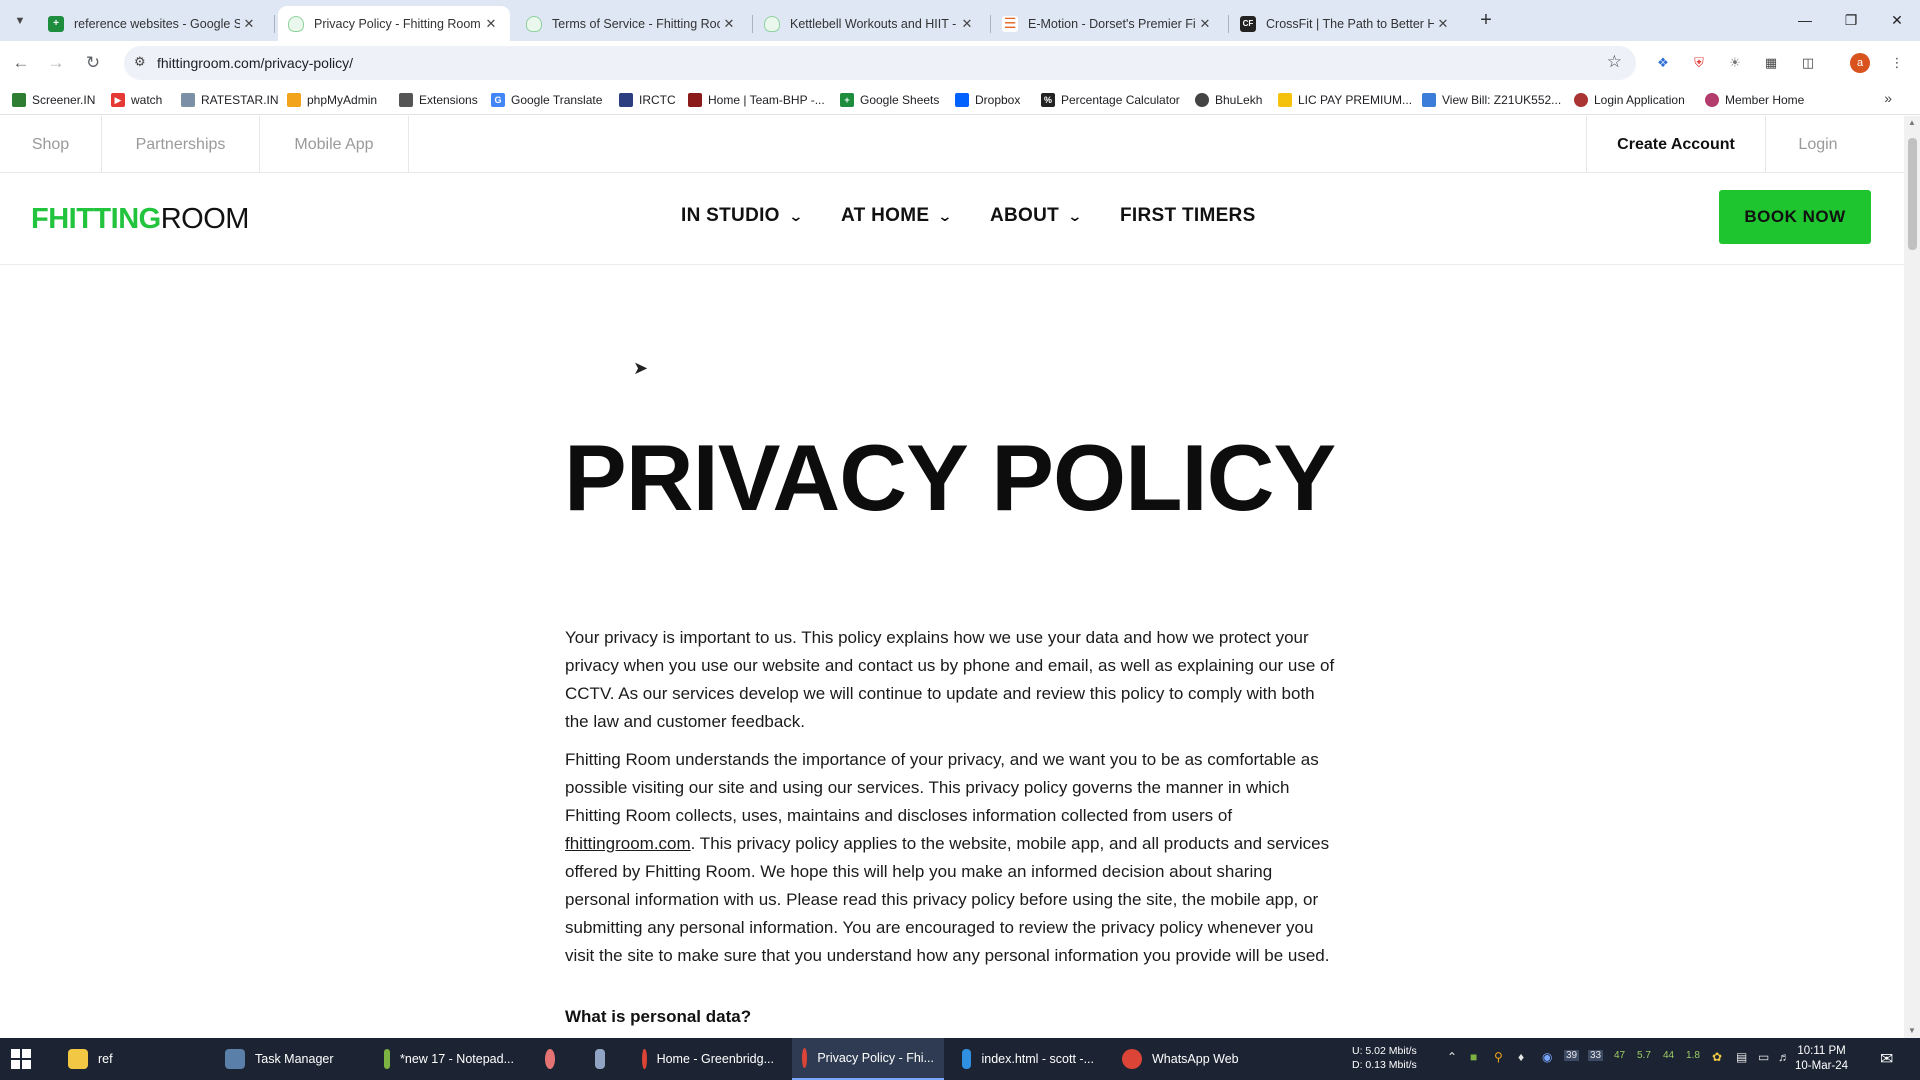 The height and width of the screenshot is (1080, 1920). Describe the element at coordinates (880, 63) in the screenshot. I see `address-bar: ⚙ fhittingroom.com/privacy-policy/ ☆` at that location.